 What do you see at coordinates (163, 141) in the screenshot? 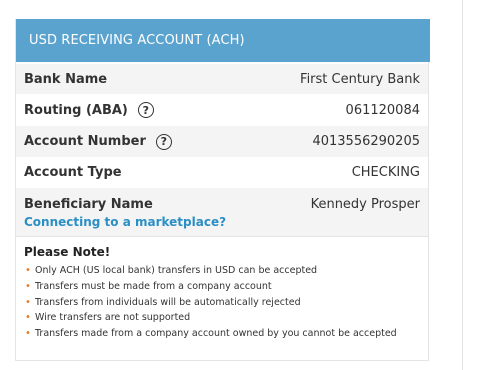
I see `account-number-help-icon: ?` at bounding box center [163, 141].